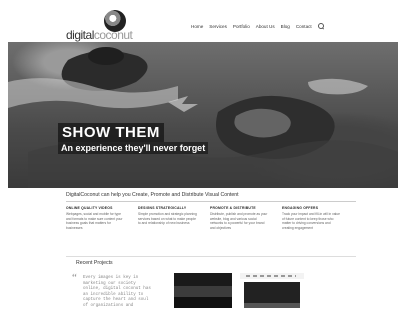  What do you see at coordinates (320, 26) in the screenshot?
I see `search-icon` at bounding box center [320, 26].